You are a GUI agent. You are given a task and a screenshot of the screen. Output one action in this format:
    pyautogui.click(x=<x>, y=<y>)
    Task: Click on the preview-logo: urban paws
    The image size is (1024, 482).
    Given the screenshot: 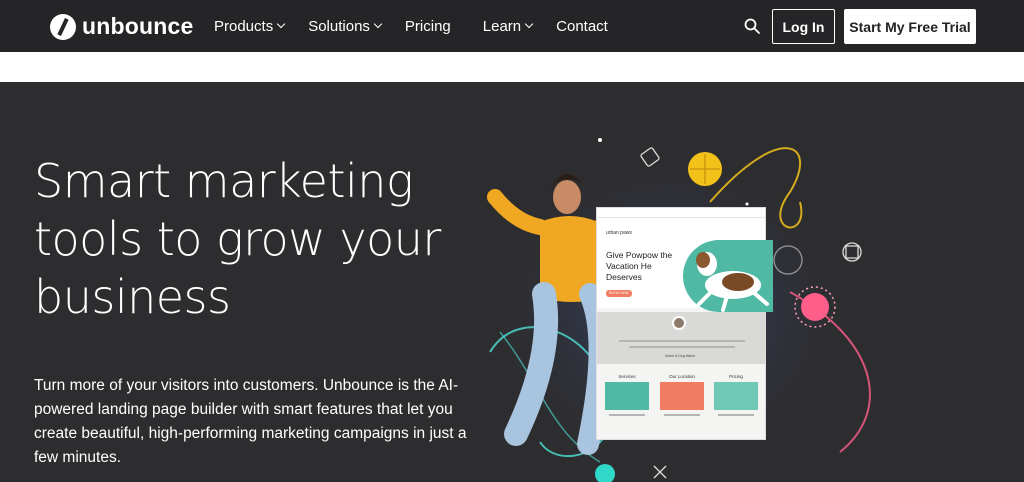 What is the action you would take?
    pyautogui.click(x=619, y=233)
    